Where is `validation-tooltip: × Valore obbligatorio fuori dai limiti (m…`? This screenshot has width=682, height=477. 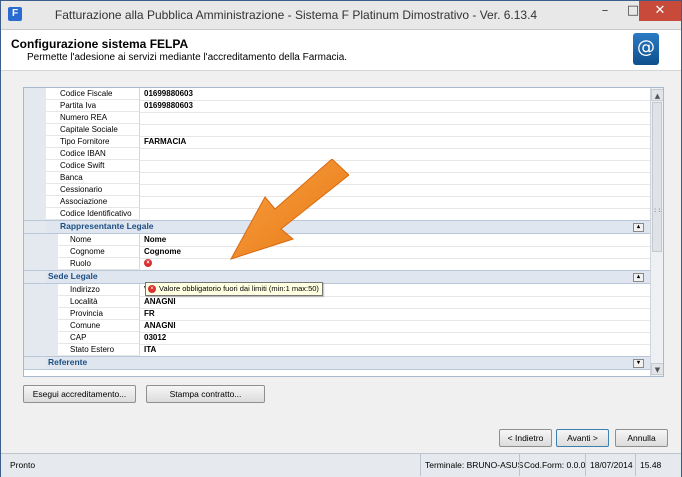
validation-tooltip: × Valore obbligatorio fuori dai limiti (m… is located at coordinates (234, 289).